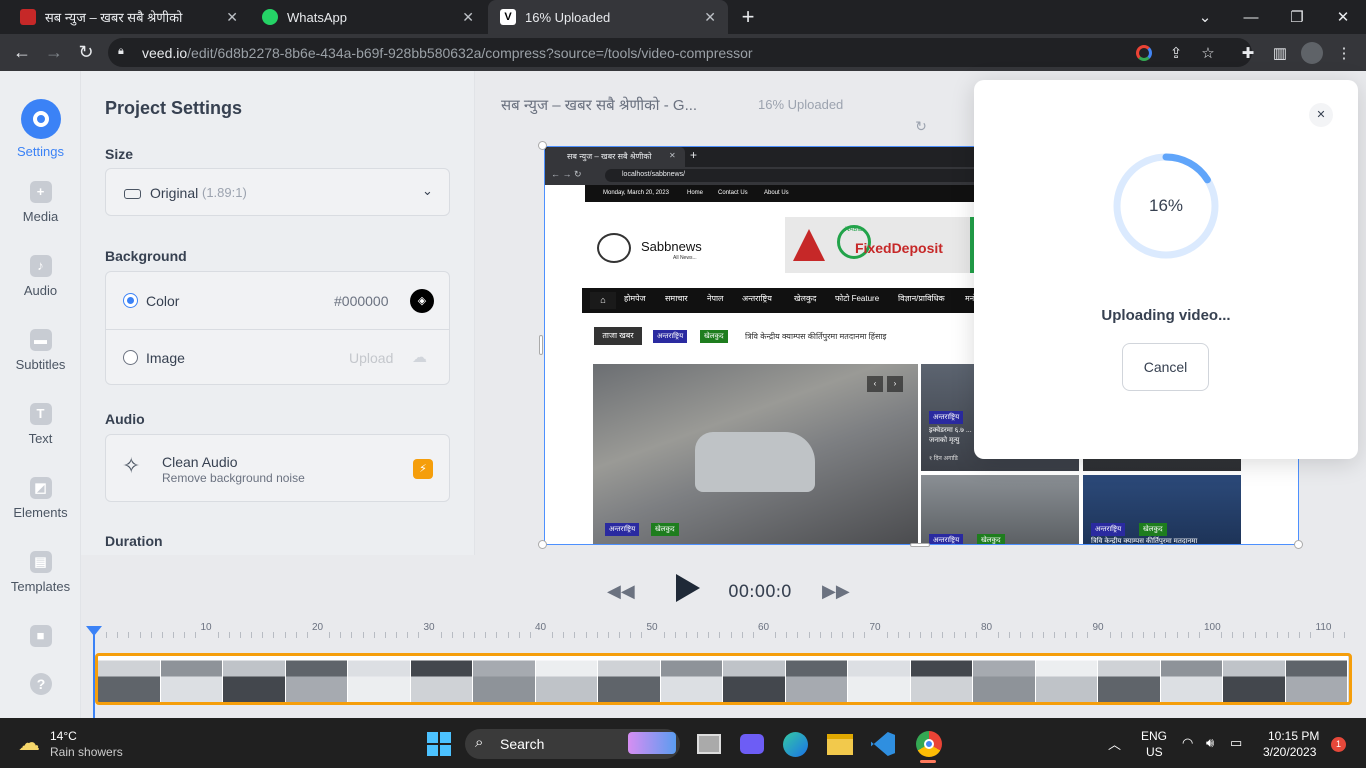 This screenshot has height=768, width=1366. I want to click on side-panel-icon: ▥, so click(1280, 52).